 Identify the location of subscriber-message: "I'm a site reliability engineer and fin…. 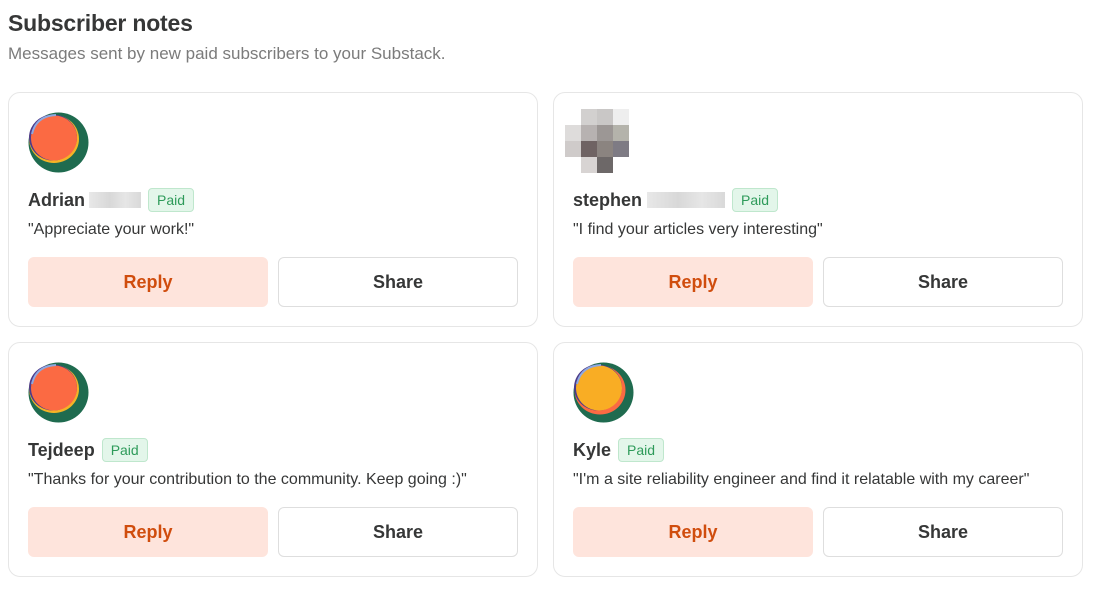
(801, 479).